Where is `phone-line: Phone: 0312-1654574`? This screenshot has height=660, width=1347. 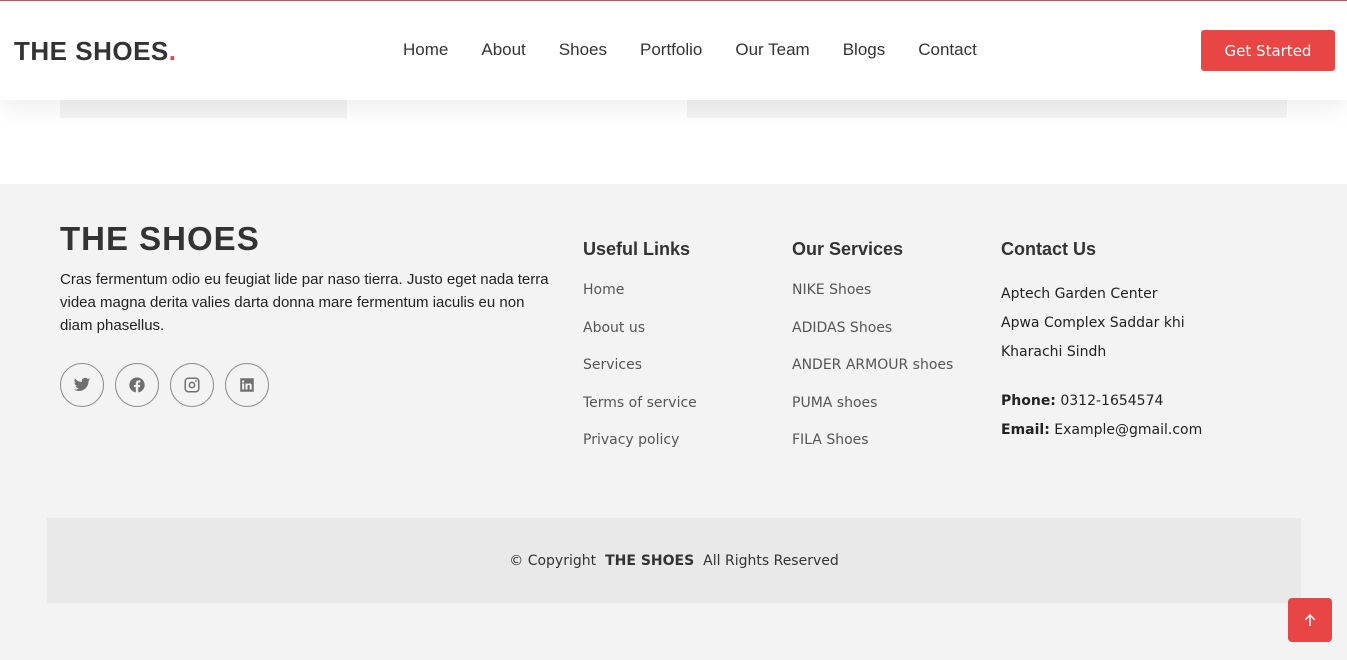 phone-line: Phone: 0312-1654574 is located at coordinates (1101, 401).